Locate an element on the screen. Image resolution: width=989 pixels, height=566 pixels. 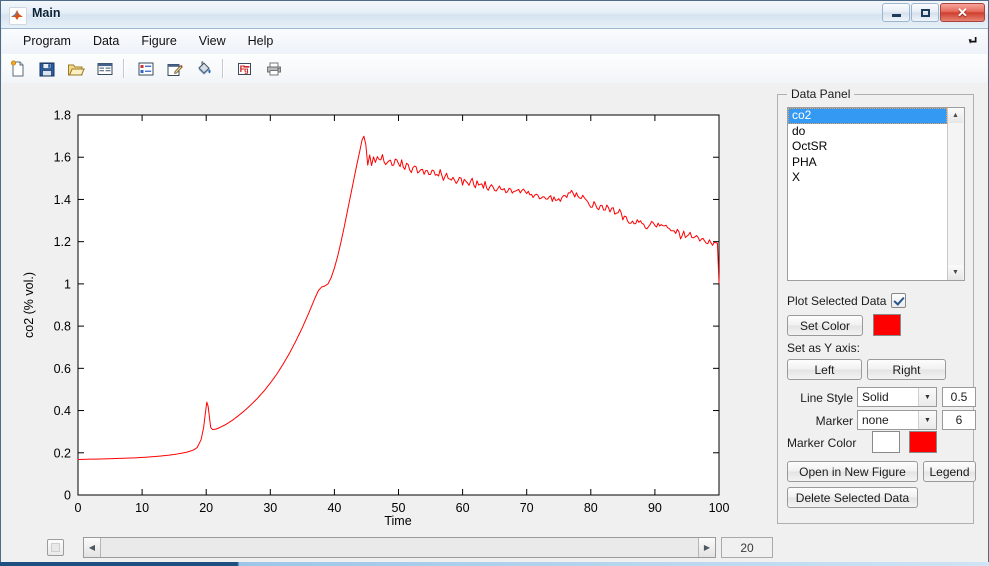
svg-text: co2 (% vol.) is located at coordinates (29, 305).